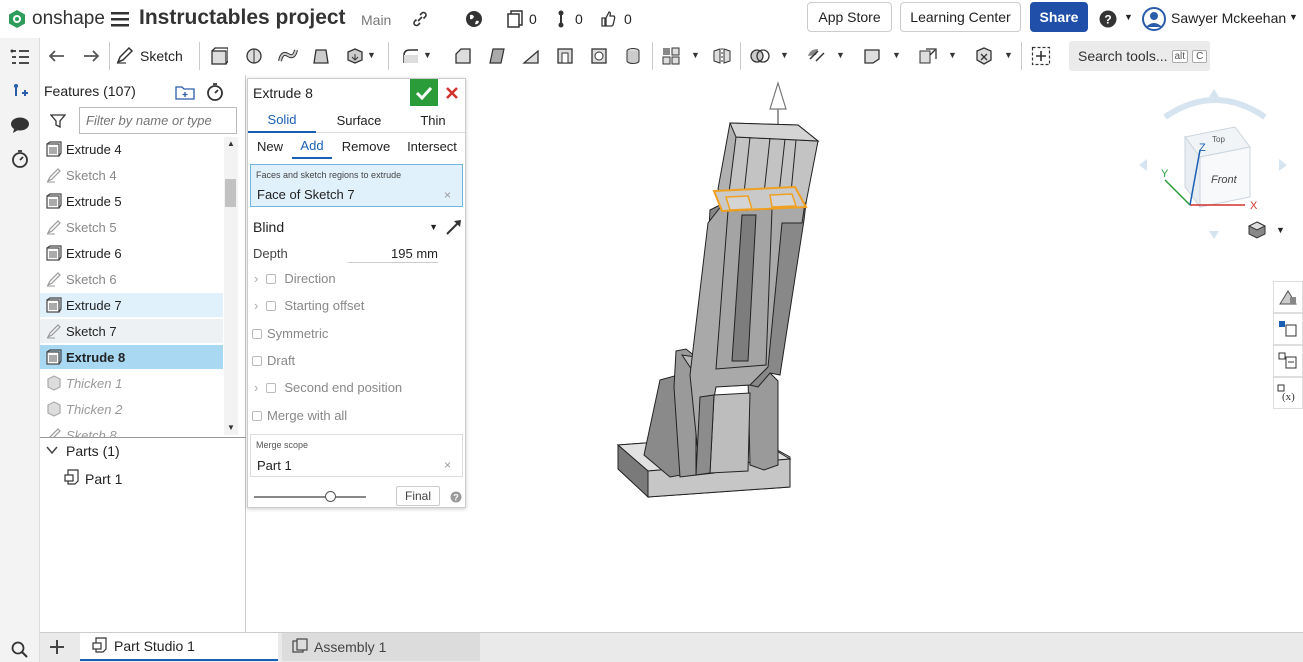  What do you see at coordinates (131, 253) in the screenshot?
I see `feature-list-item: Extrude 6` at bounding box center [131, 253].